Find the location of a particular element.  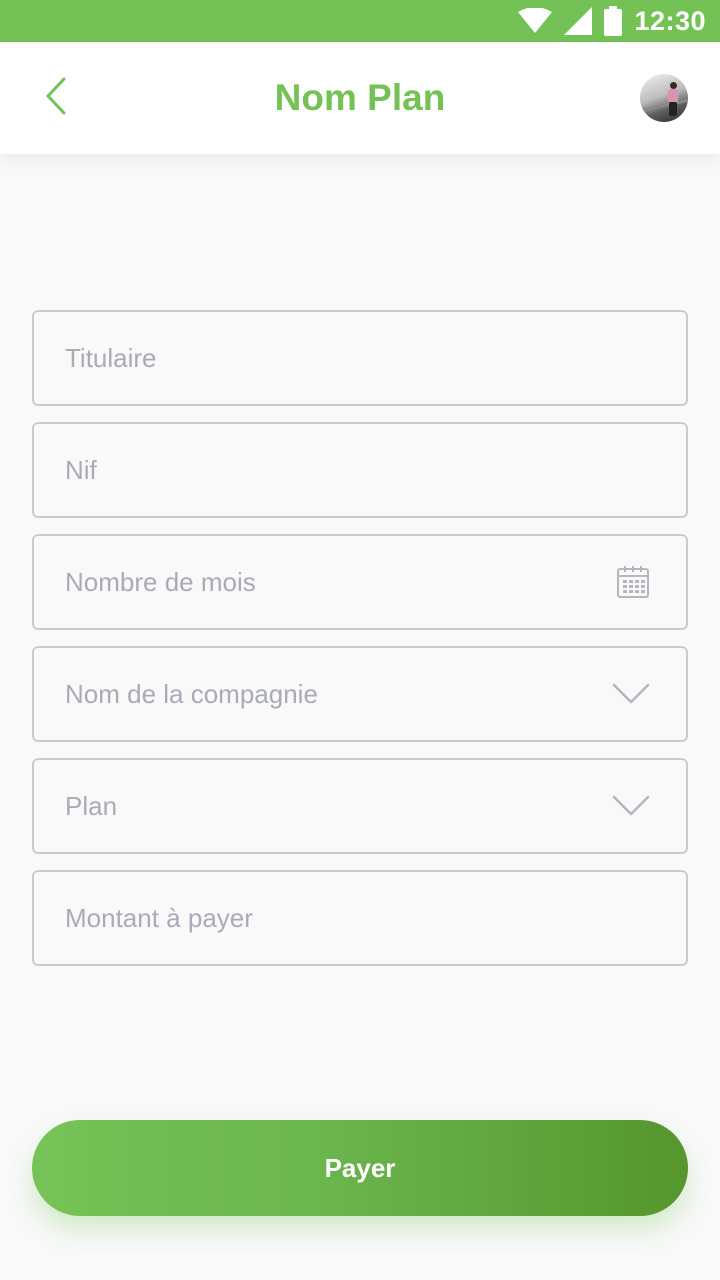

nom-de-la-compagnie-field is located at coordinates (360, 694).